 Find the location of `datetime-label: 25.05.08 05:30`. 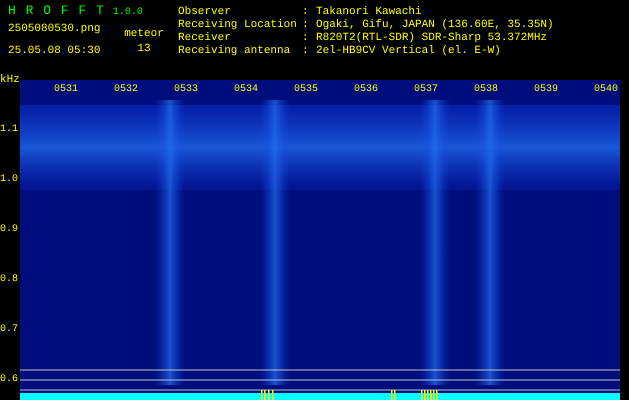

datetime-label: 25.05.08 05:30 is located at coordinates (55, 51).